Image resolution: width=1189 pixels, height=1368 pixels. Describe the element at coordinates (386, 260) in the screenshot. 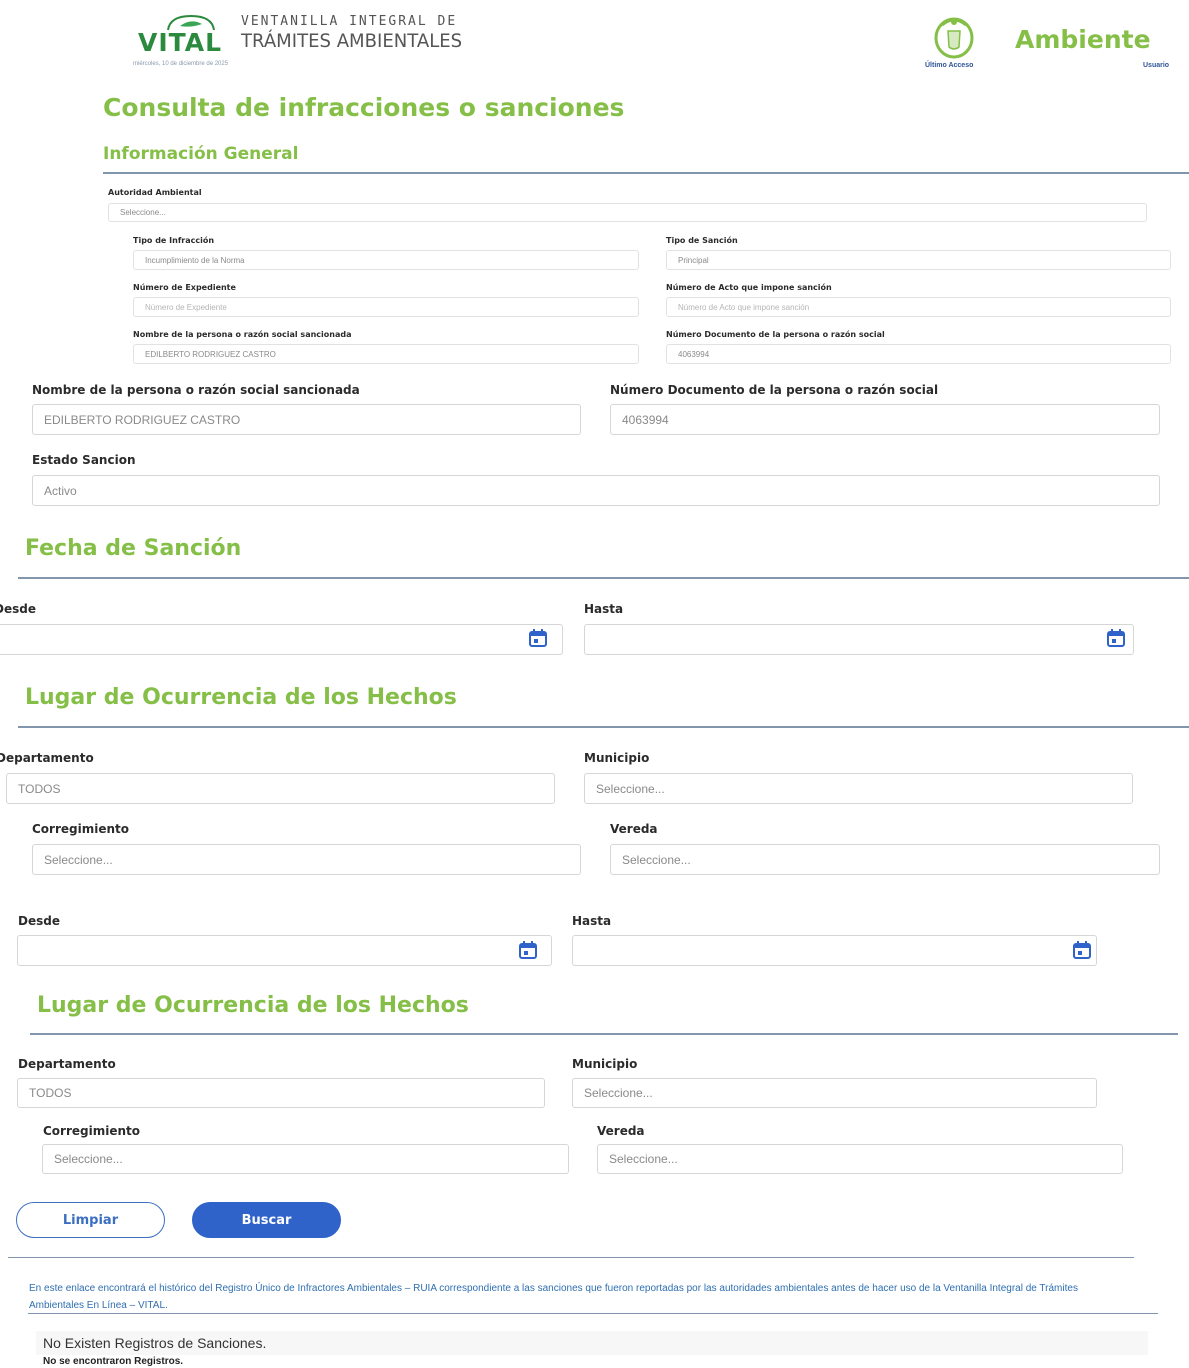

I see `tipo-infraccion-select: Incumplimiento de la Norma` at that location.